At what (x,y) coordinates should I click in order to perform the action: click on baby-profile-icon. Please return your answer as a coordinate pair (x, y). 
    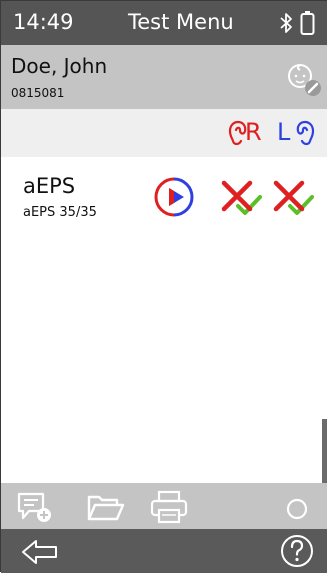
    Looking at the image, I should click on (304, 79).